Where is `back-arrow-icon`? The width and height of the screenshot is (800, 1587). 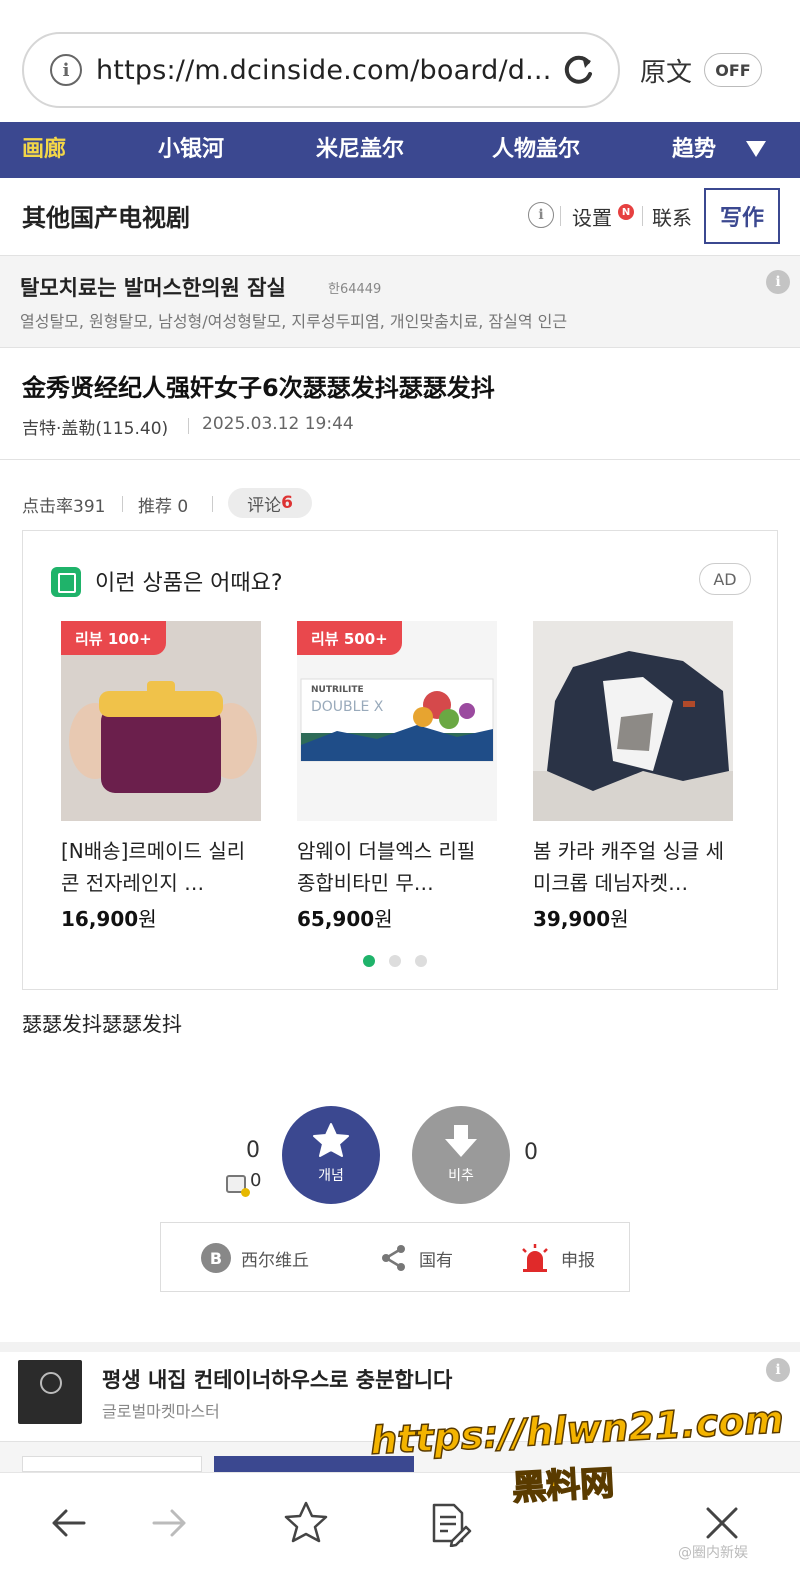 back-arrow-icon is located at coordinates (69, 1523).